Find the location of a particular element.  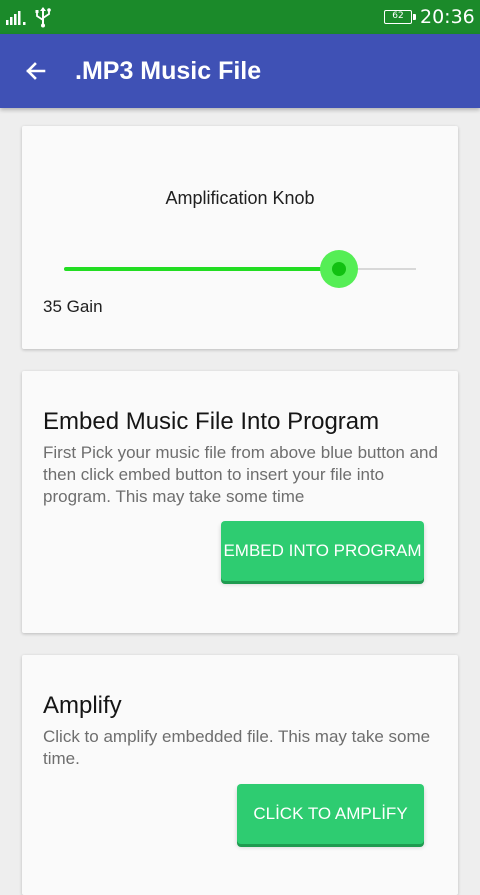

battery-level-text: 62 is located at coordinates (398, 16).